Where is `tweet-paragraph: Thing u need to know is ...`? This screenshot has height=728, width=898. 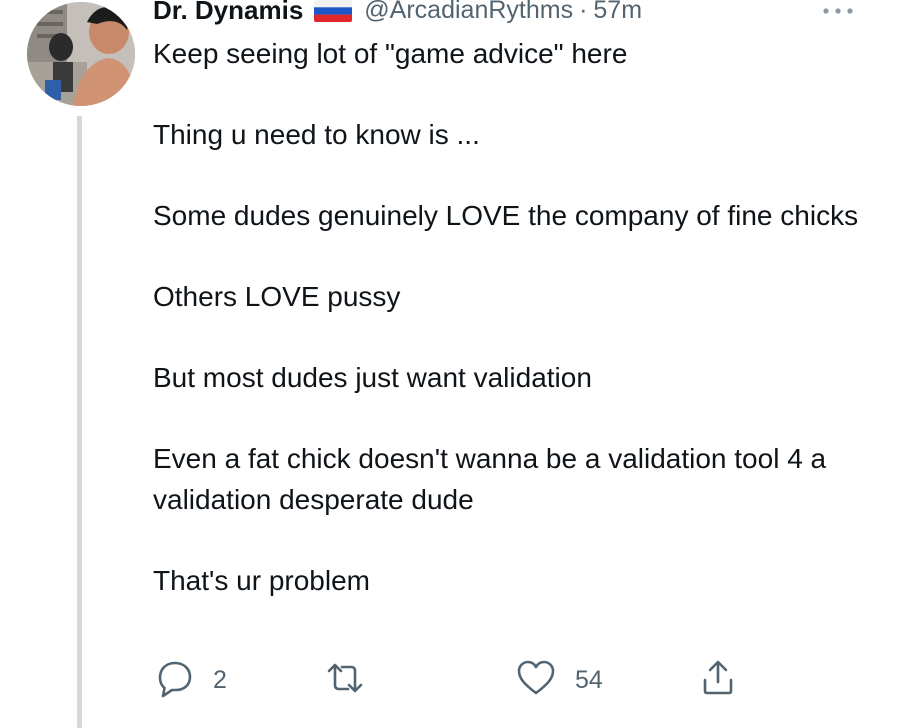 tweet-paragraph: Thing u need to know is ... is located at coordinates (316, 134).